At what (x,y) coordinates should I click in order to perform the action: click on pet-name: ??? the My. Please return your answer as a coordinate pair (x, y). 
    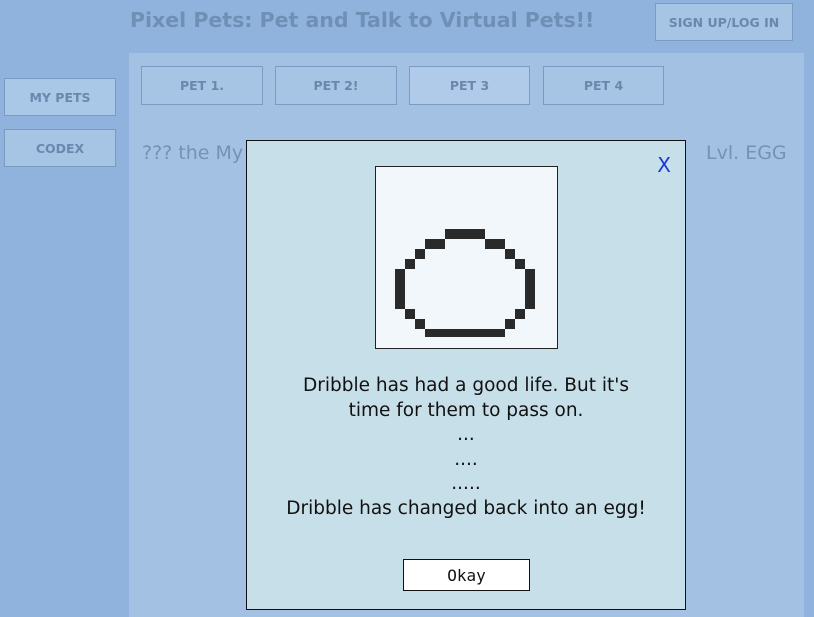
    Looking at the image, I should click on (193, 153).